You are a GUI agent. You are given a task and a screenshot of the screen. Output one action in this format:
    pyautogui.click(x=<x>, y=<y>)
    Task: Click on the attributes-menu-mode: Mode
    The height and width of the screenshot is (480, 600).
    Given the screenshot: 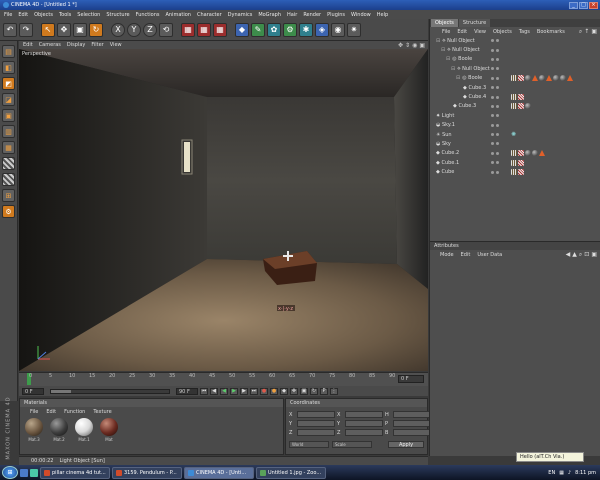 What is the action you would take?
    pyautogui.click(x=447, y=255)
    